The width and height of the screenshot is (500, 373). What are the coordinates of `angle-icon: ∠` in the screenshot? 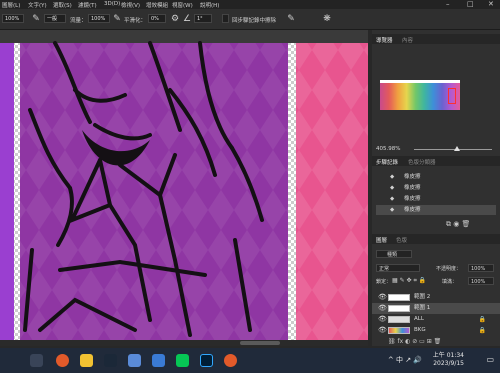 It's located at (187, 19).